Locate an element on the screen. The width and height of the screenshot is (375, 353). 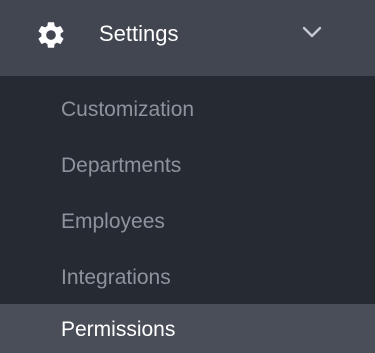
submenu-item-label: Employees is located at coordinates (113, 221).